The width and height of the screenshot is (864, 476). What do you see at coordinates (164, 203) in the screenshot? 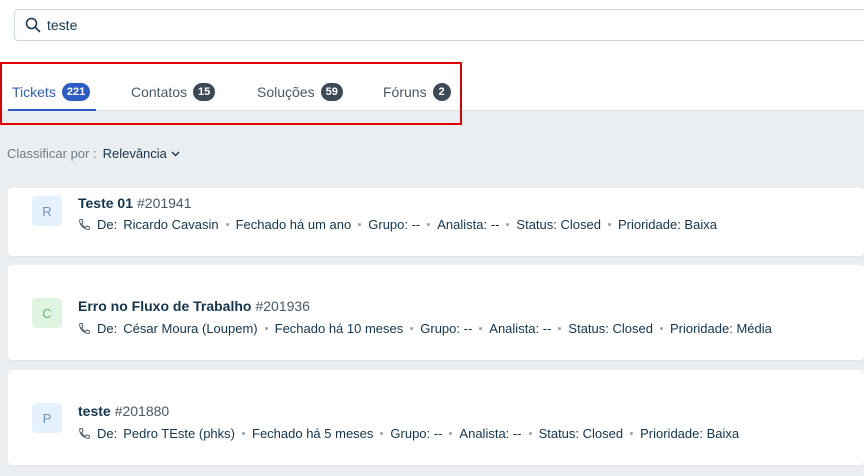
I see `ticket-id: #201941` at bounding box center [164, 203].